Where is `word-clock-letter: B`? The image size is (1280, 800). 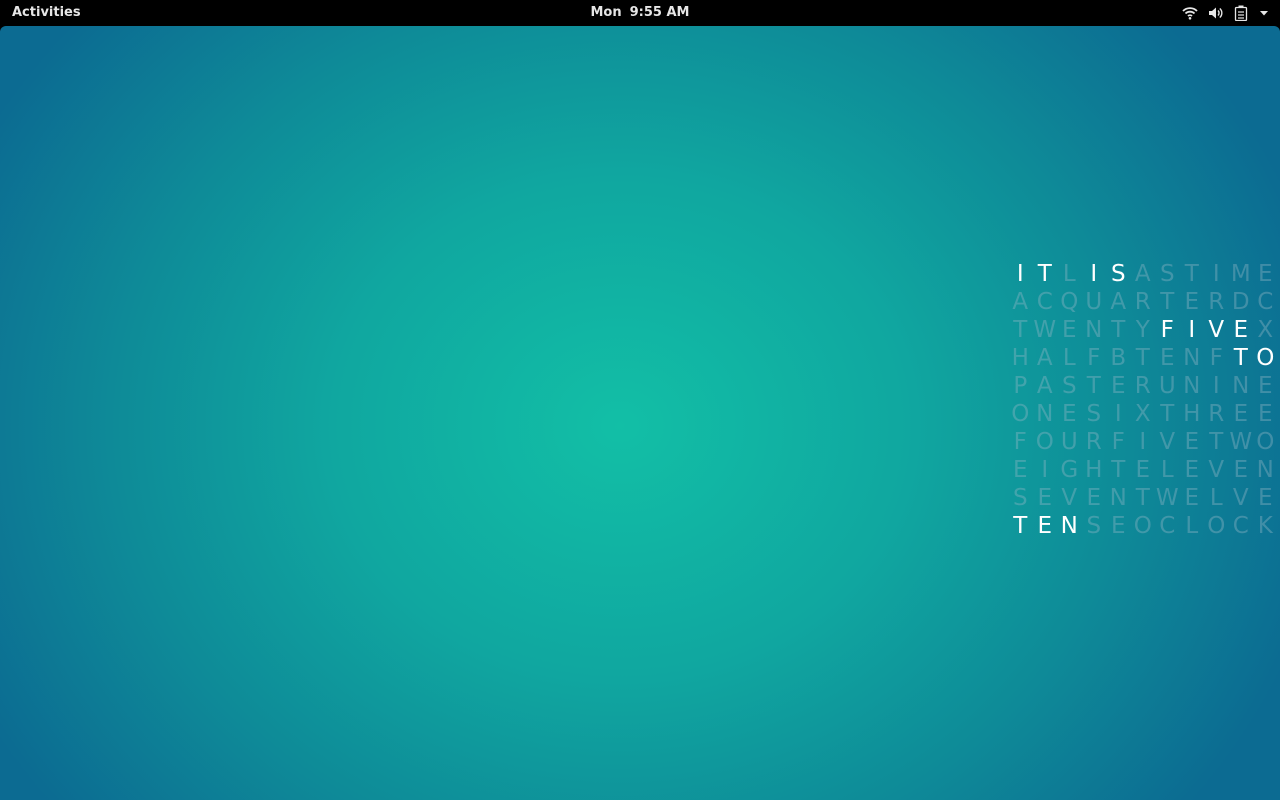 word-clock-letter: B is located at coordinates (1118, 358).